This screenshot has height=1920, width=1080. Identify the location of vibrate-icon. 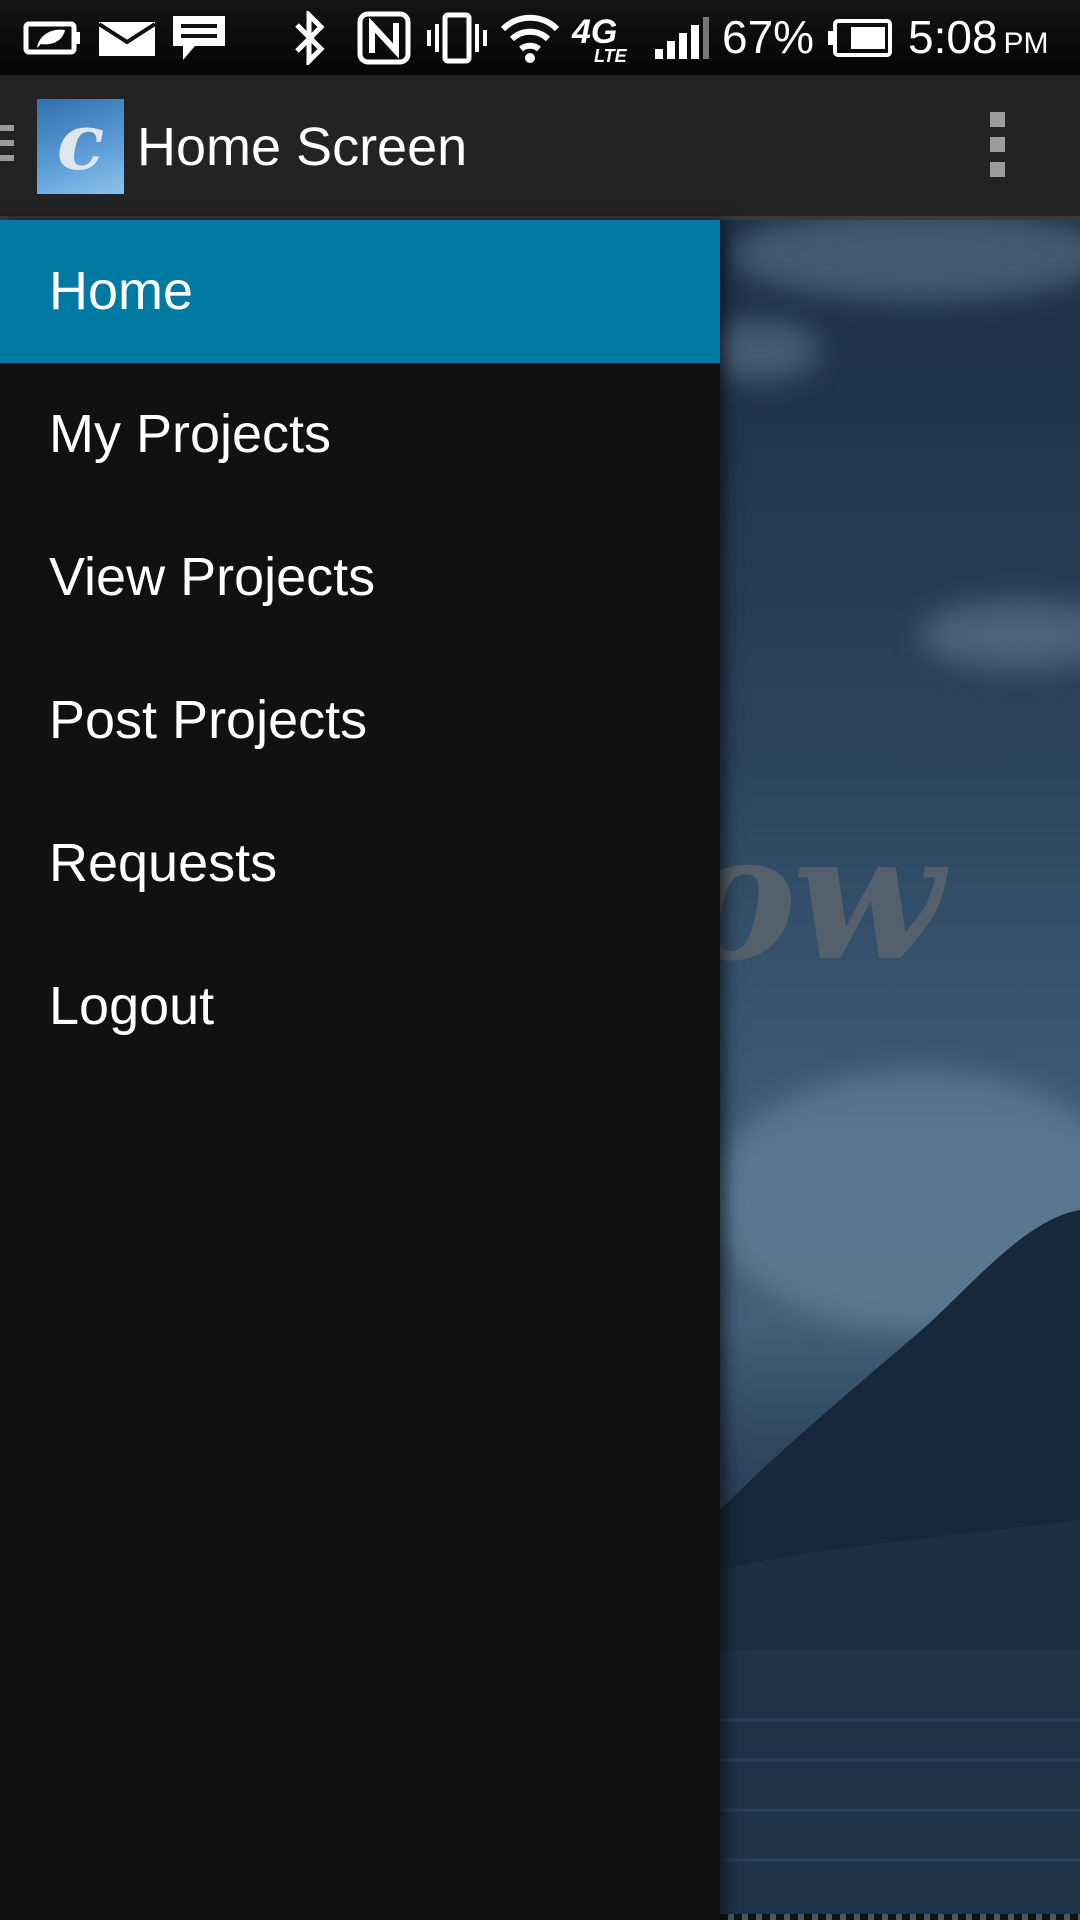
(457, 37).